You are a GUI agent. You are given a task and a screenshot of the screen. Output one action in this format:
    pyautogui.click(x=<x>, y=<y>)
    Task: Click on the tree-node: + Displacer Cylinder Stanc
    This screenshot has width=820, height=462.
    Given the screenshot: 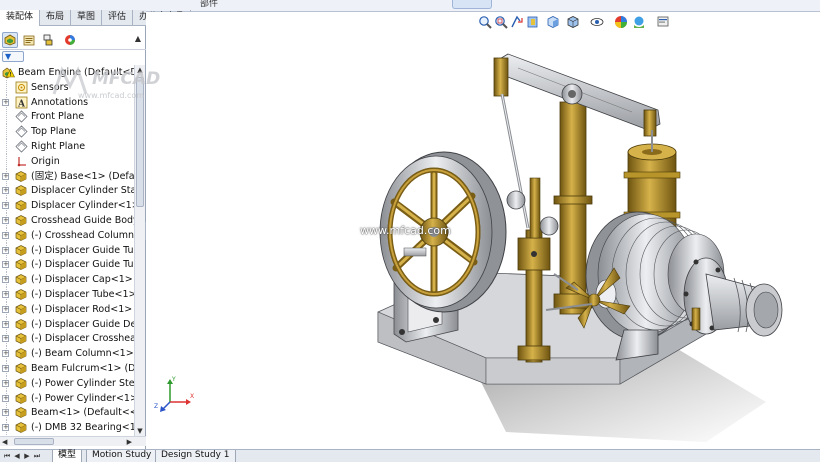 What is the action you would take?
    pyautogui.click(x=68, y=191)
    